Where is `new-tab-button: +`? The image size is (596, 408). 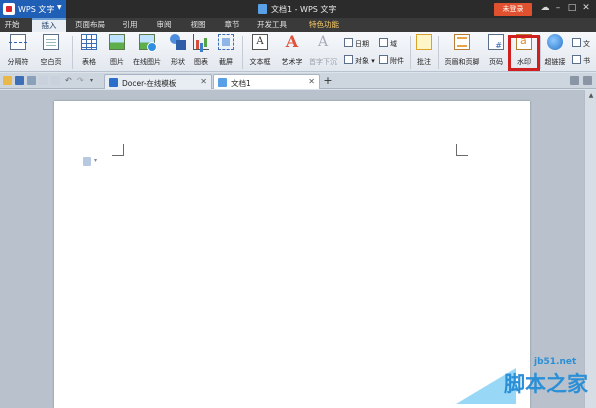 new-tab-button: + is located at coordinates (328, 81).